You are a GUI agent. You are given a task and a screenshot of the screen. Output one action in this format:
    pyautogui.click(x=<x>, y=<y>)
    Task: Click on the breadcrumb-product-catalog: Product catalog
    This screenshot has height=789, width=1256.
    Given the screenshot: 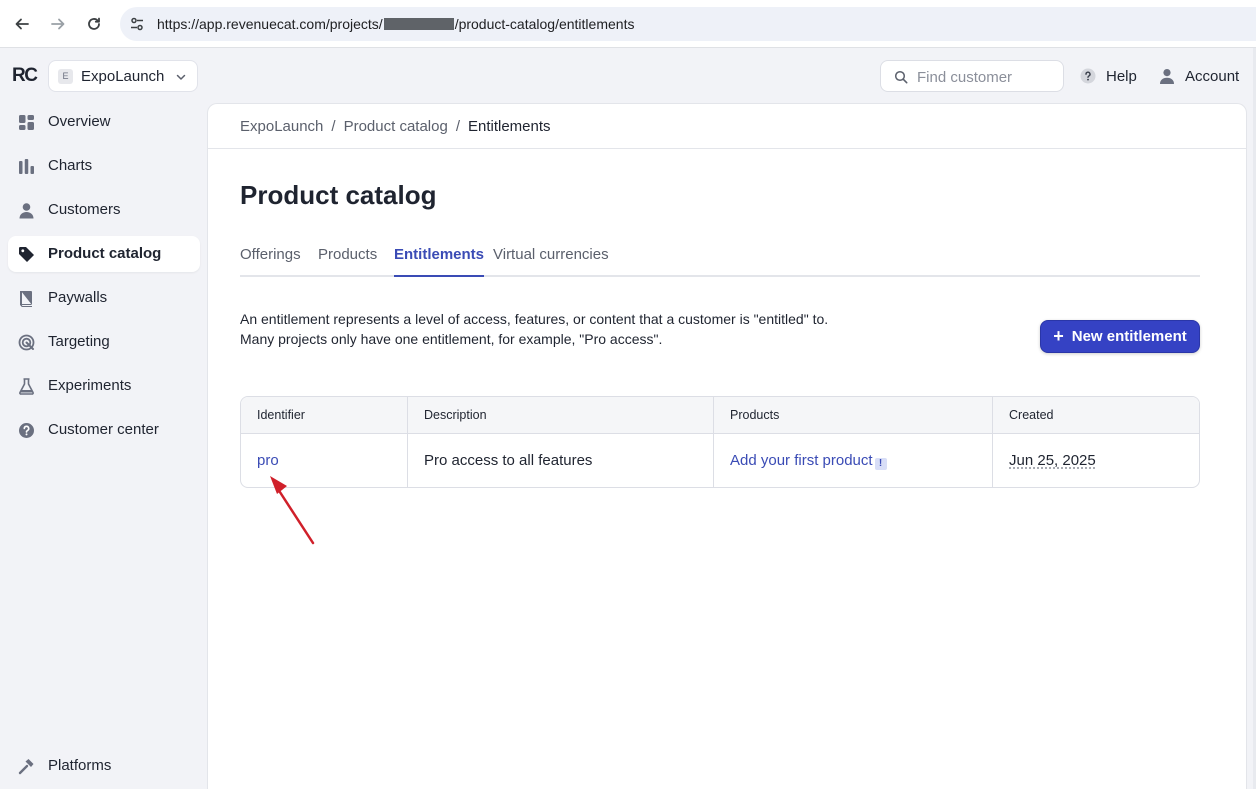 What is the action you would take?
    pyautogui.click(x=396, y=126)
    